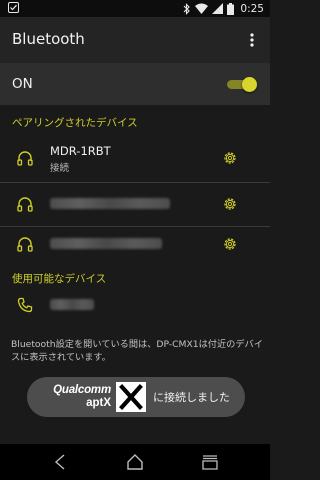 Image resolution: width=320 pixels, height=480 pixels. I want to click on notification-check-icon, so click(13, 7).